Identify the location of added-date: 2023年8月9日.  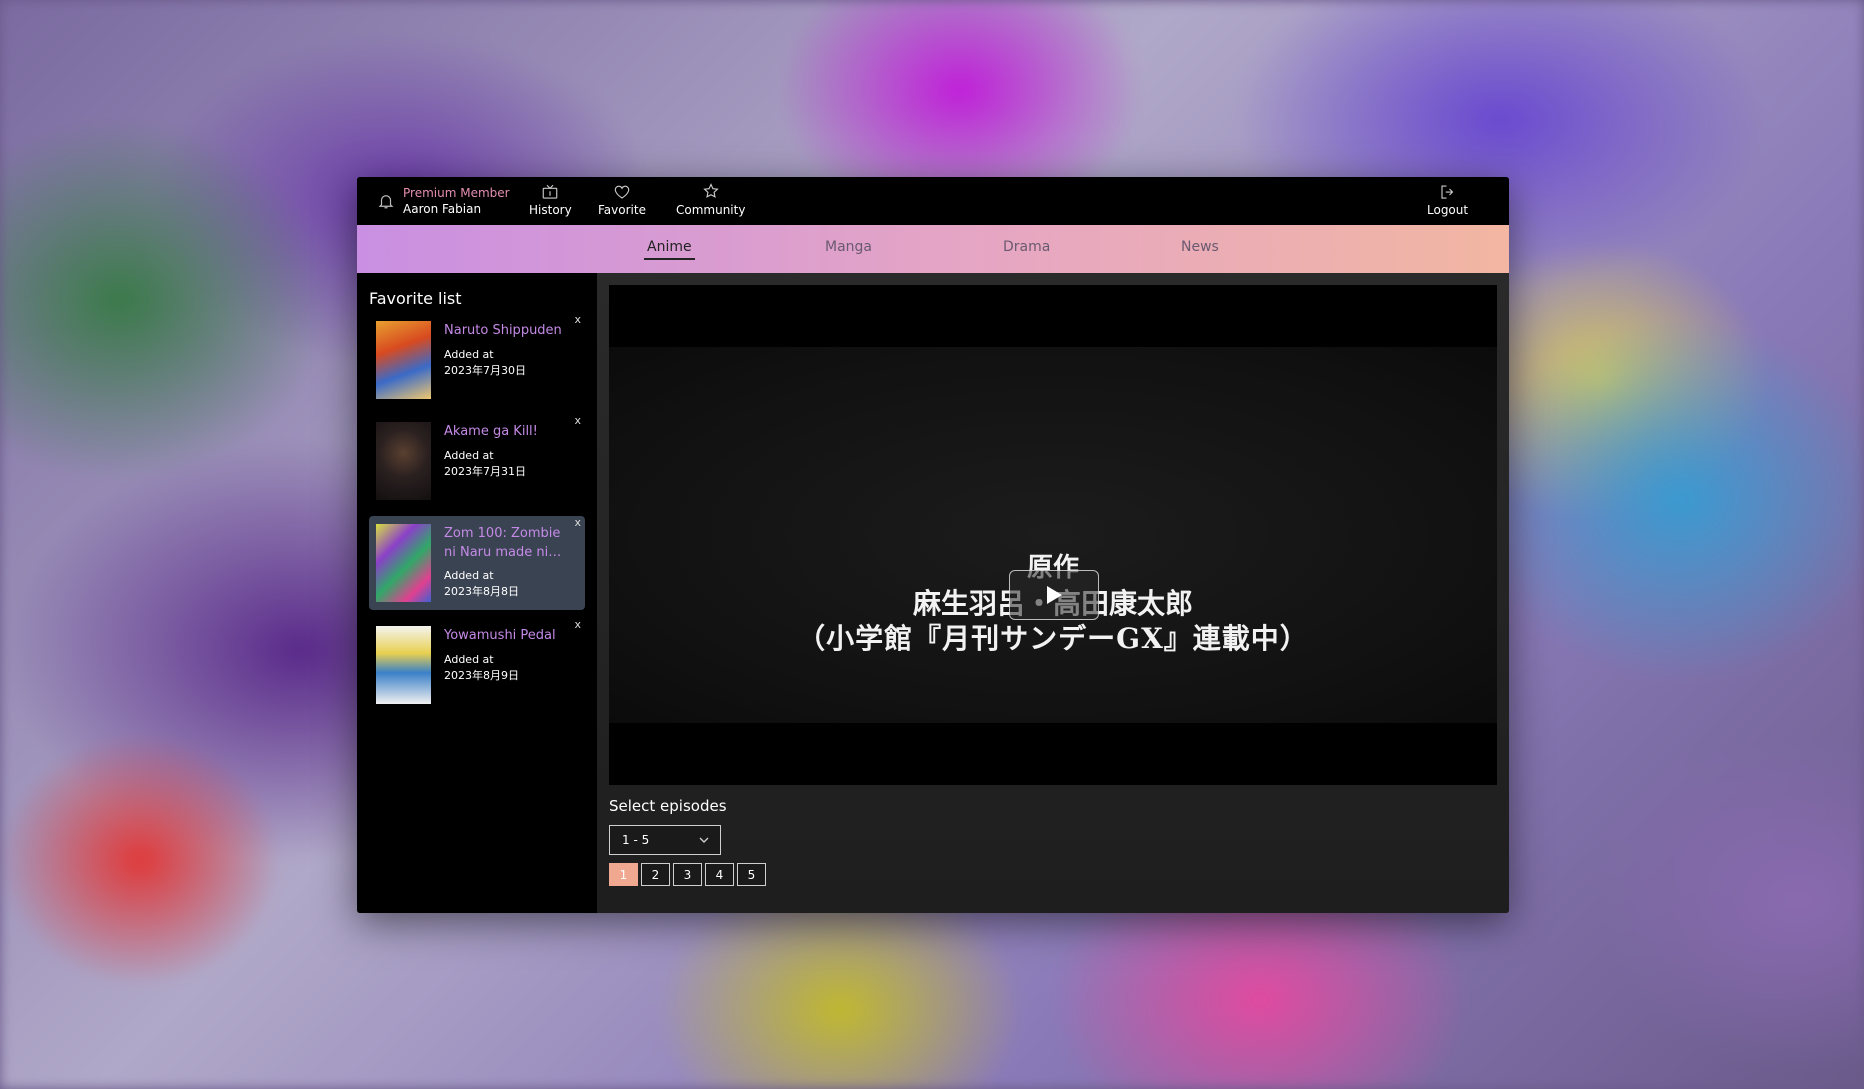
(481, 675).